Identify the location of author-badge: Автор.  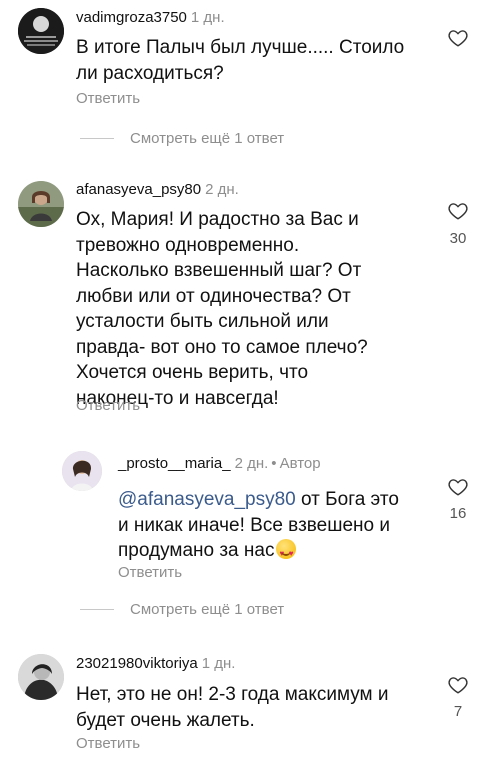
(300, 463).